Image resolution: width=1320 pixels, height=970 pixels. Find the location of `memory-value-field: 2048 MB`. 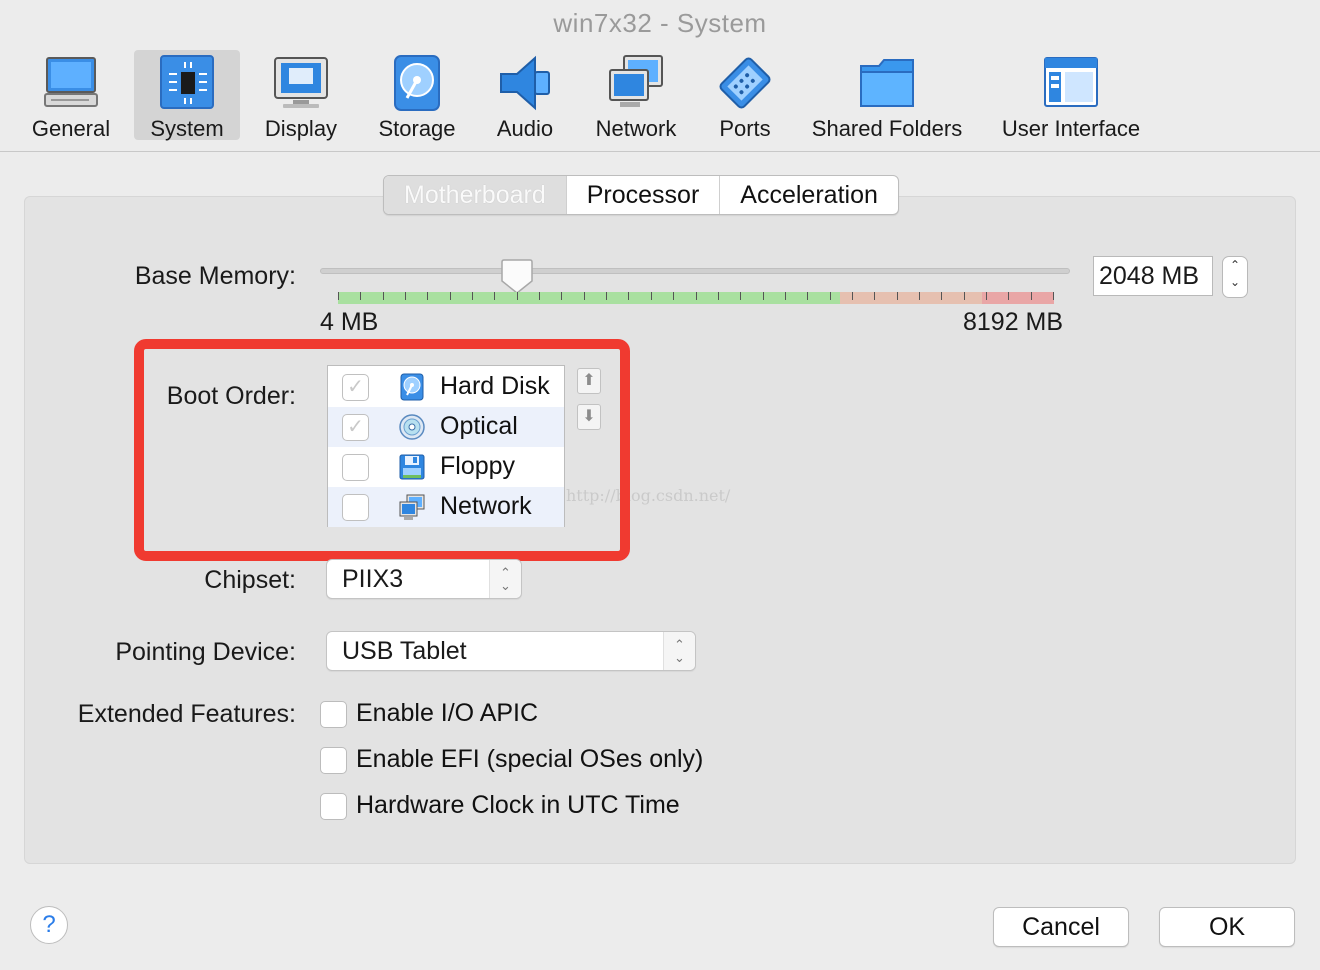

memory-value-field: 2048 MB is located at coordinates (1153, 276).